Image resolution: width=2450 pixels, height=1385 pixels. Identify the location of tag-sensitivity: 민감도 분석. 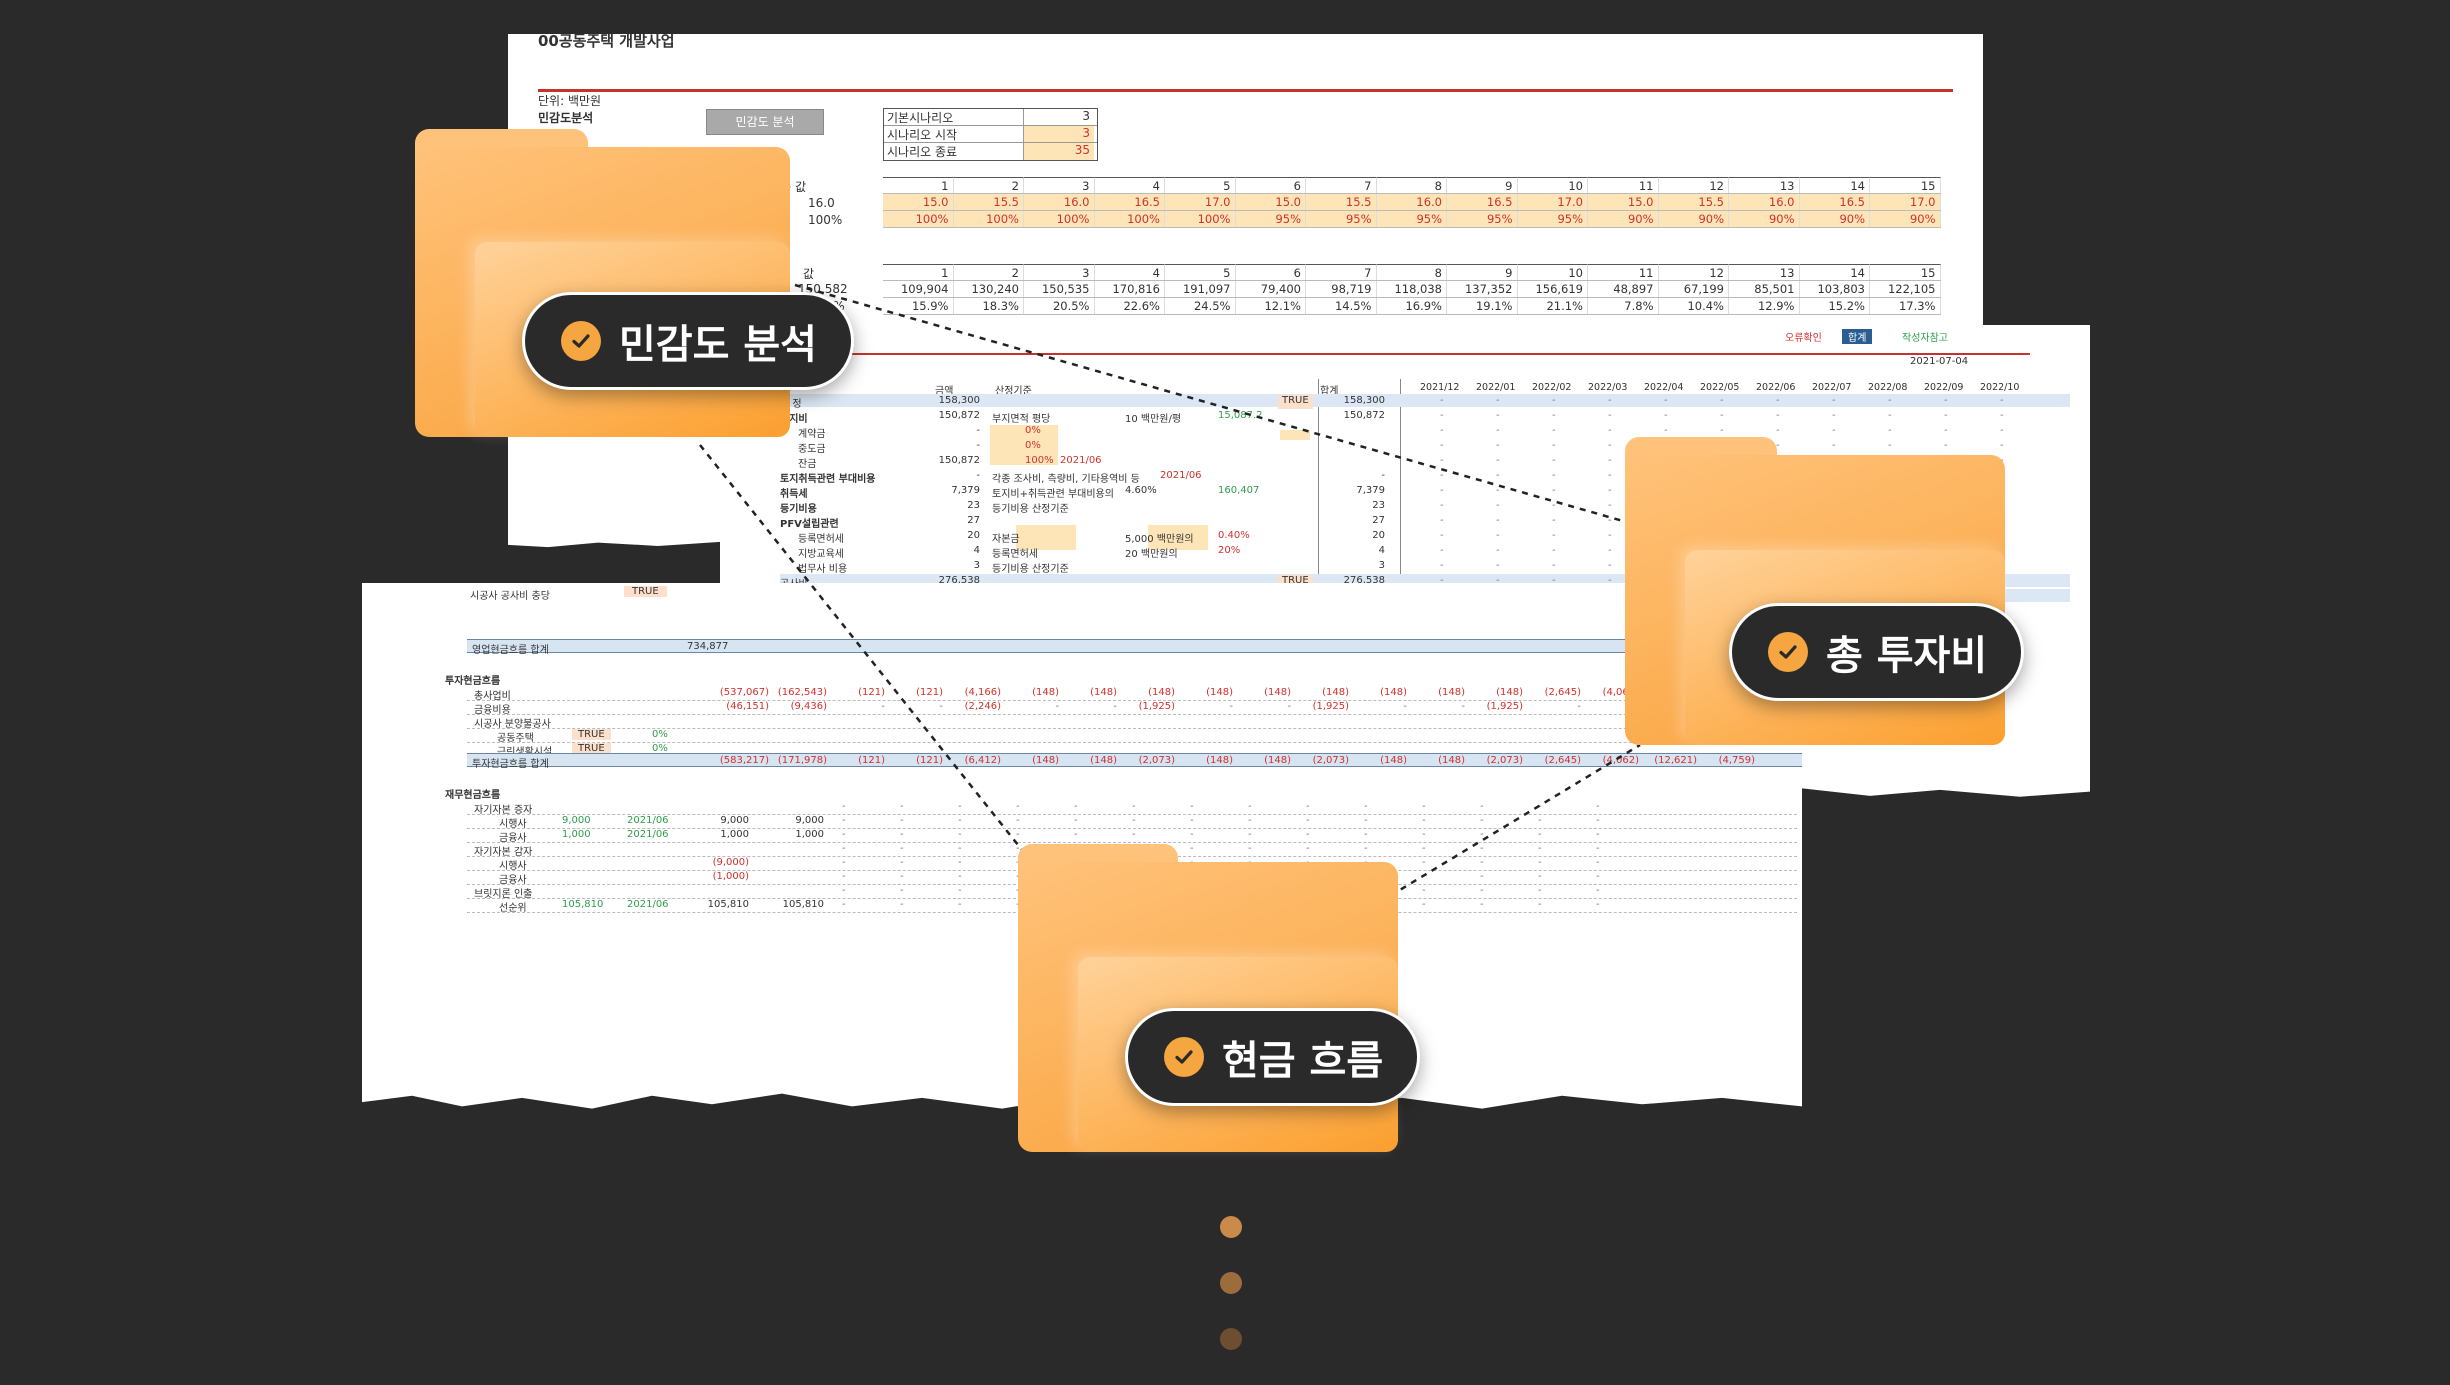
(688, 341).